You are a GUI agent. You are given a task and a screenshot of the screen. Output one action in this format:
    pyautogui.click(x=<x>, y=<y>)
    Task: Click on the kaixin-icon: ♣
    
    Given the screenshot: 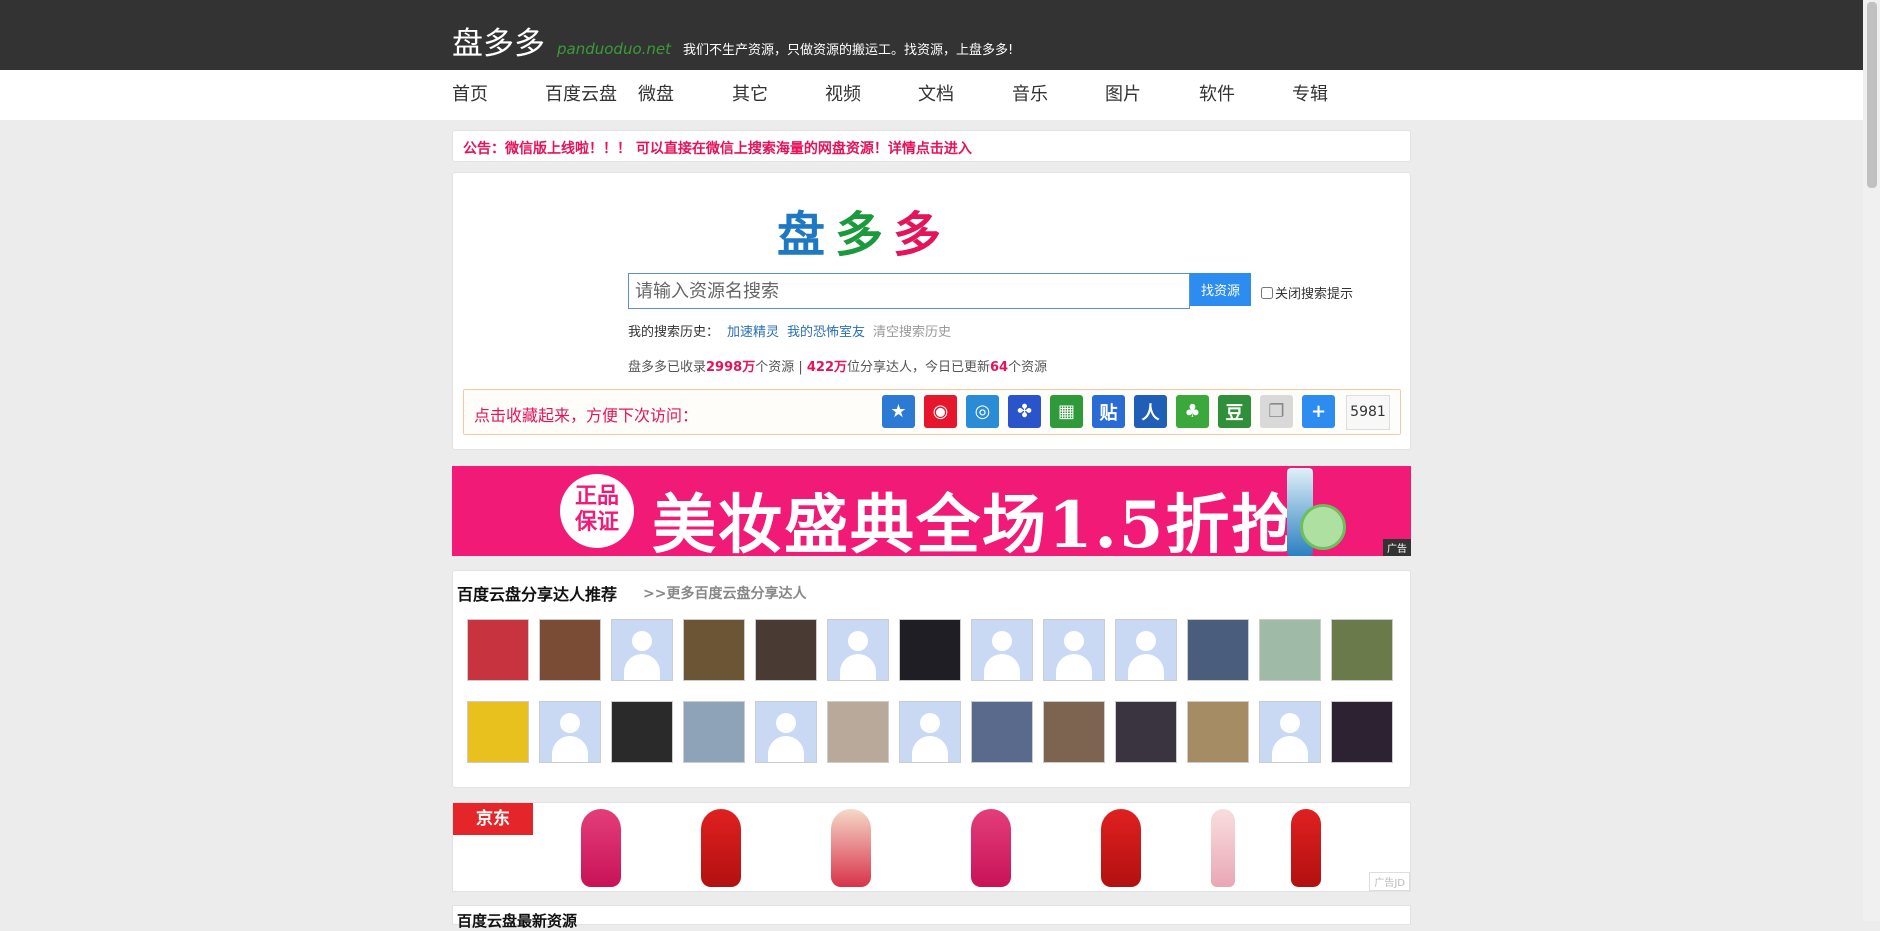 What is the action you would take?
    pyautogui.click(x=1192, y=411)
    